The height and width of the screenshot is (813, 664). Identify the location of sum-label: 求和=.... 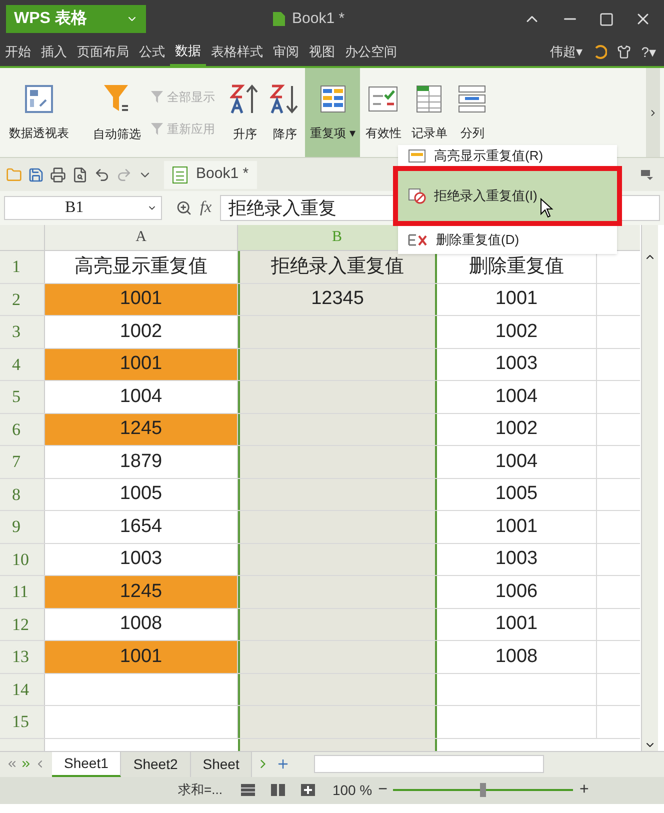
(200, 790).